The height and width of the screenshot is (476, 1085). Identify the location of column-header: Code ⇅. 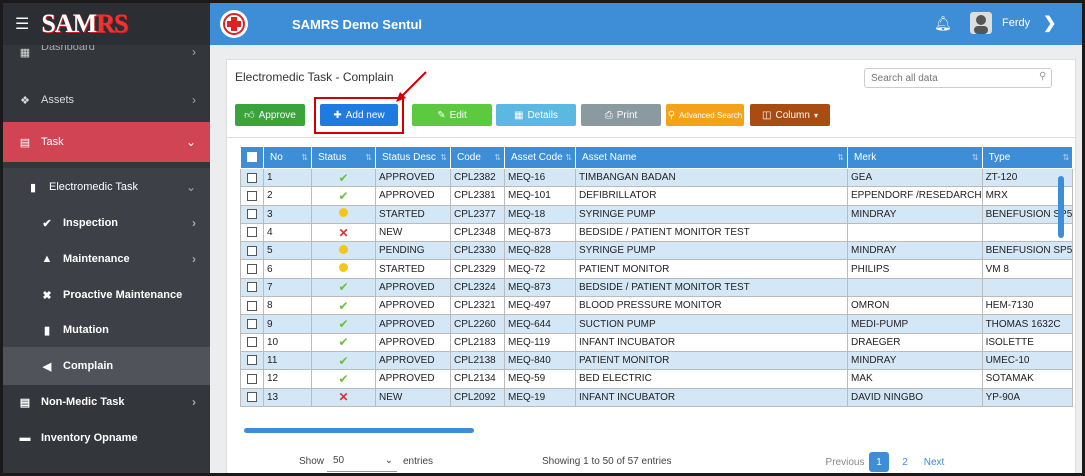
(477, 157).